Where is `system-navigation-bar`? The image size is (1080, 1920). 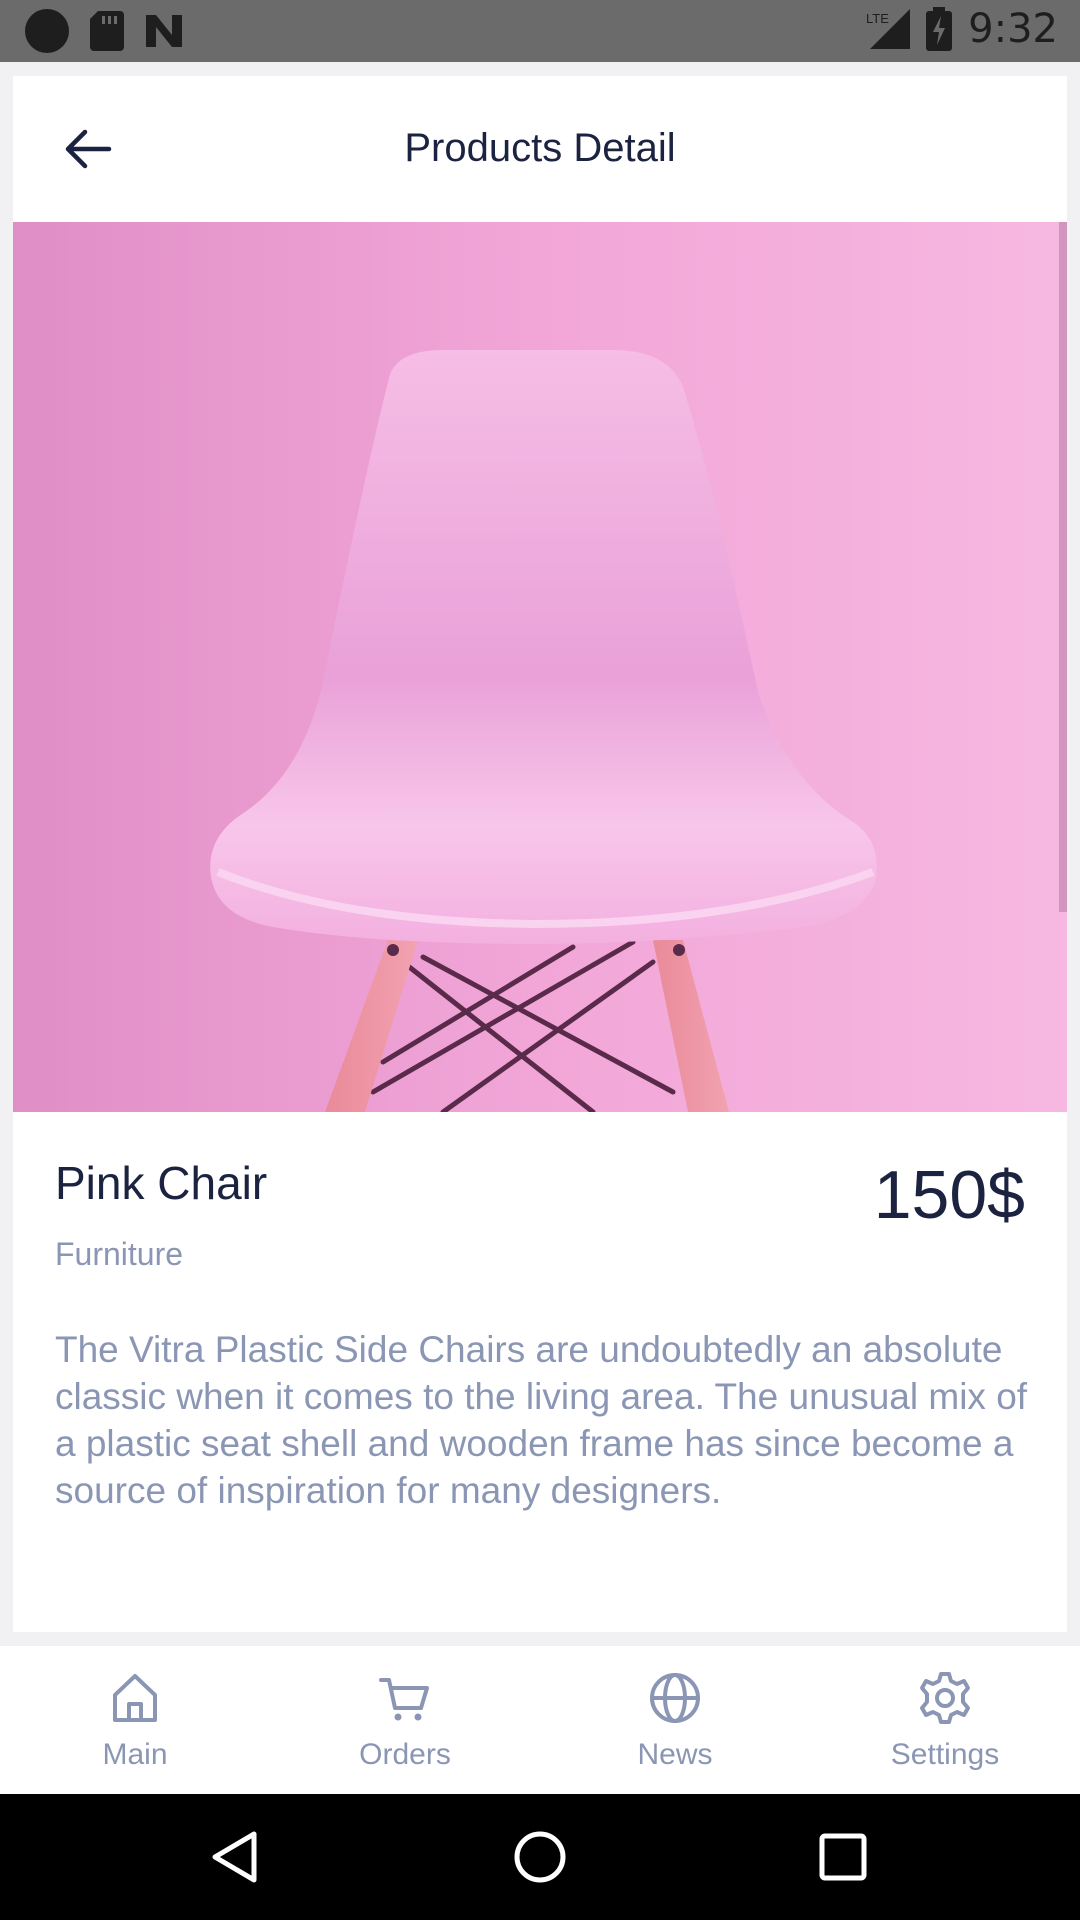 system-navigation-bar is located at coordinates (540, 1857).